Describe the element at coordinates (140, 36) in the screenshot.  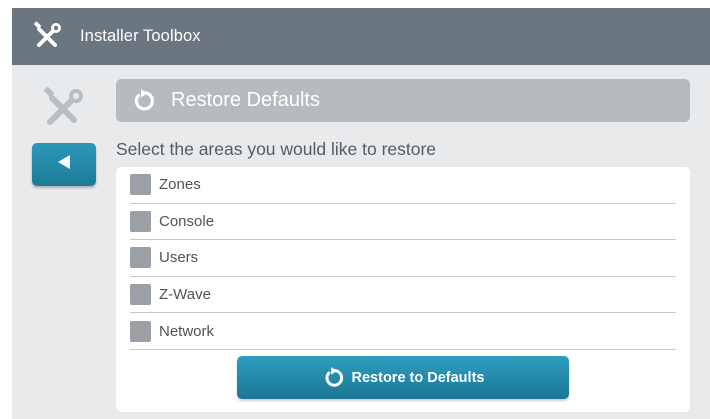
I see `app-title: Installer Toolbox` at that location.